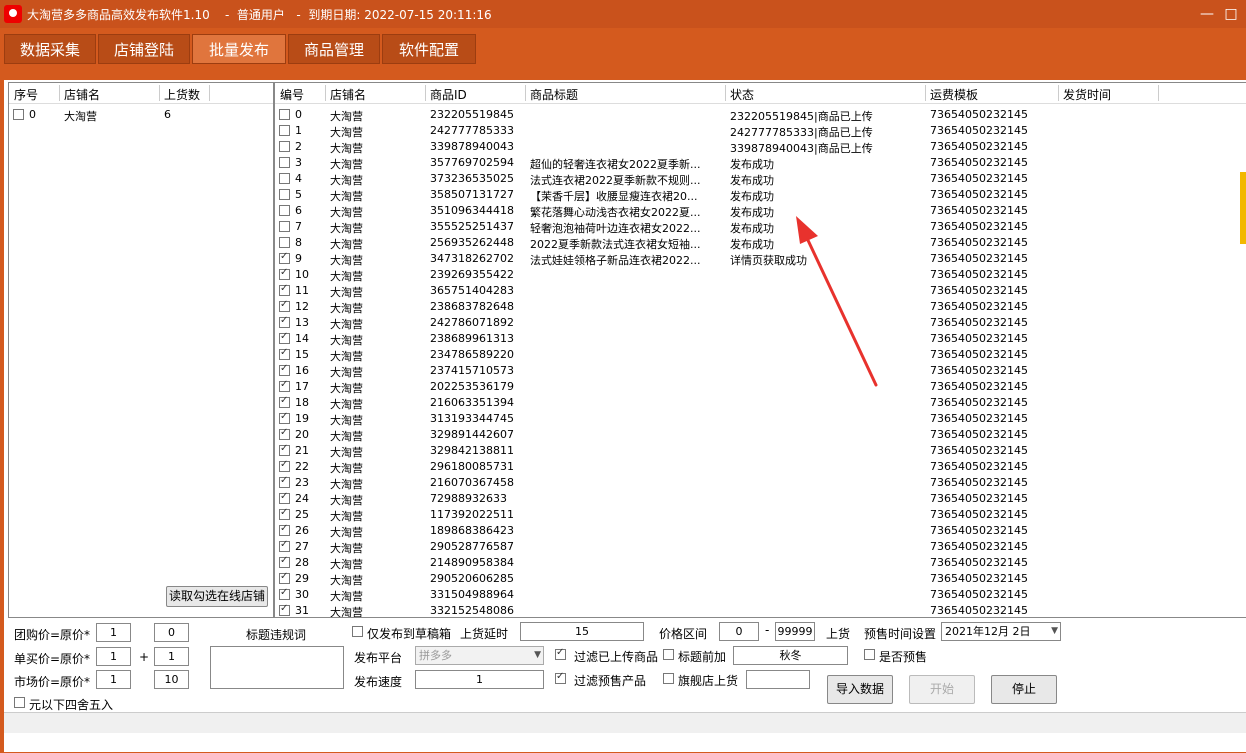 The width and height of the screenshot is (1246, 753). I want to click on table-row: 29 大淘营 290520606285 73654050232145, so click(760, 579).